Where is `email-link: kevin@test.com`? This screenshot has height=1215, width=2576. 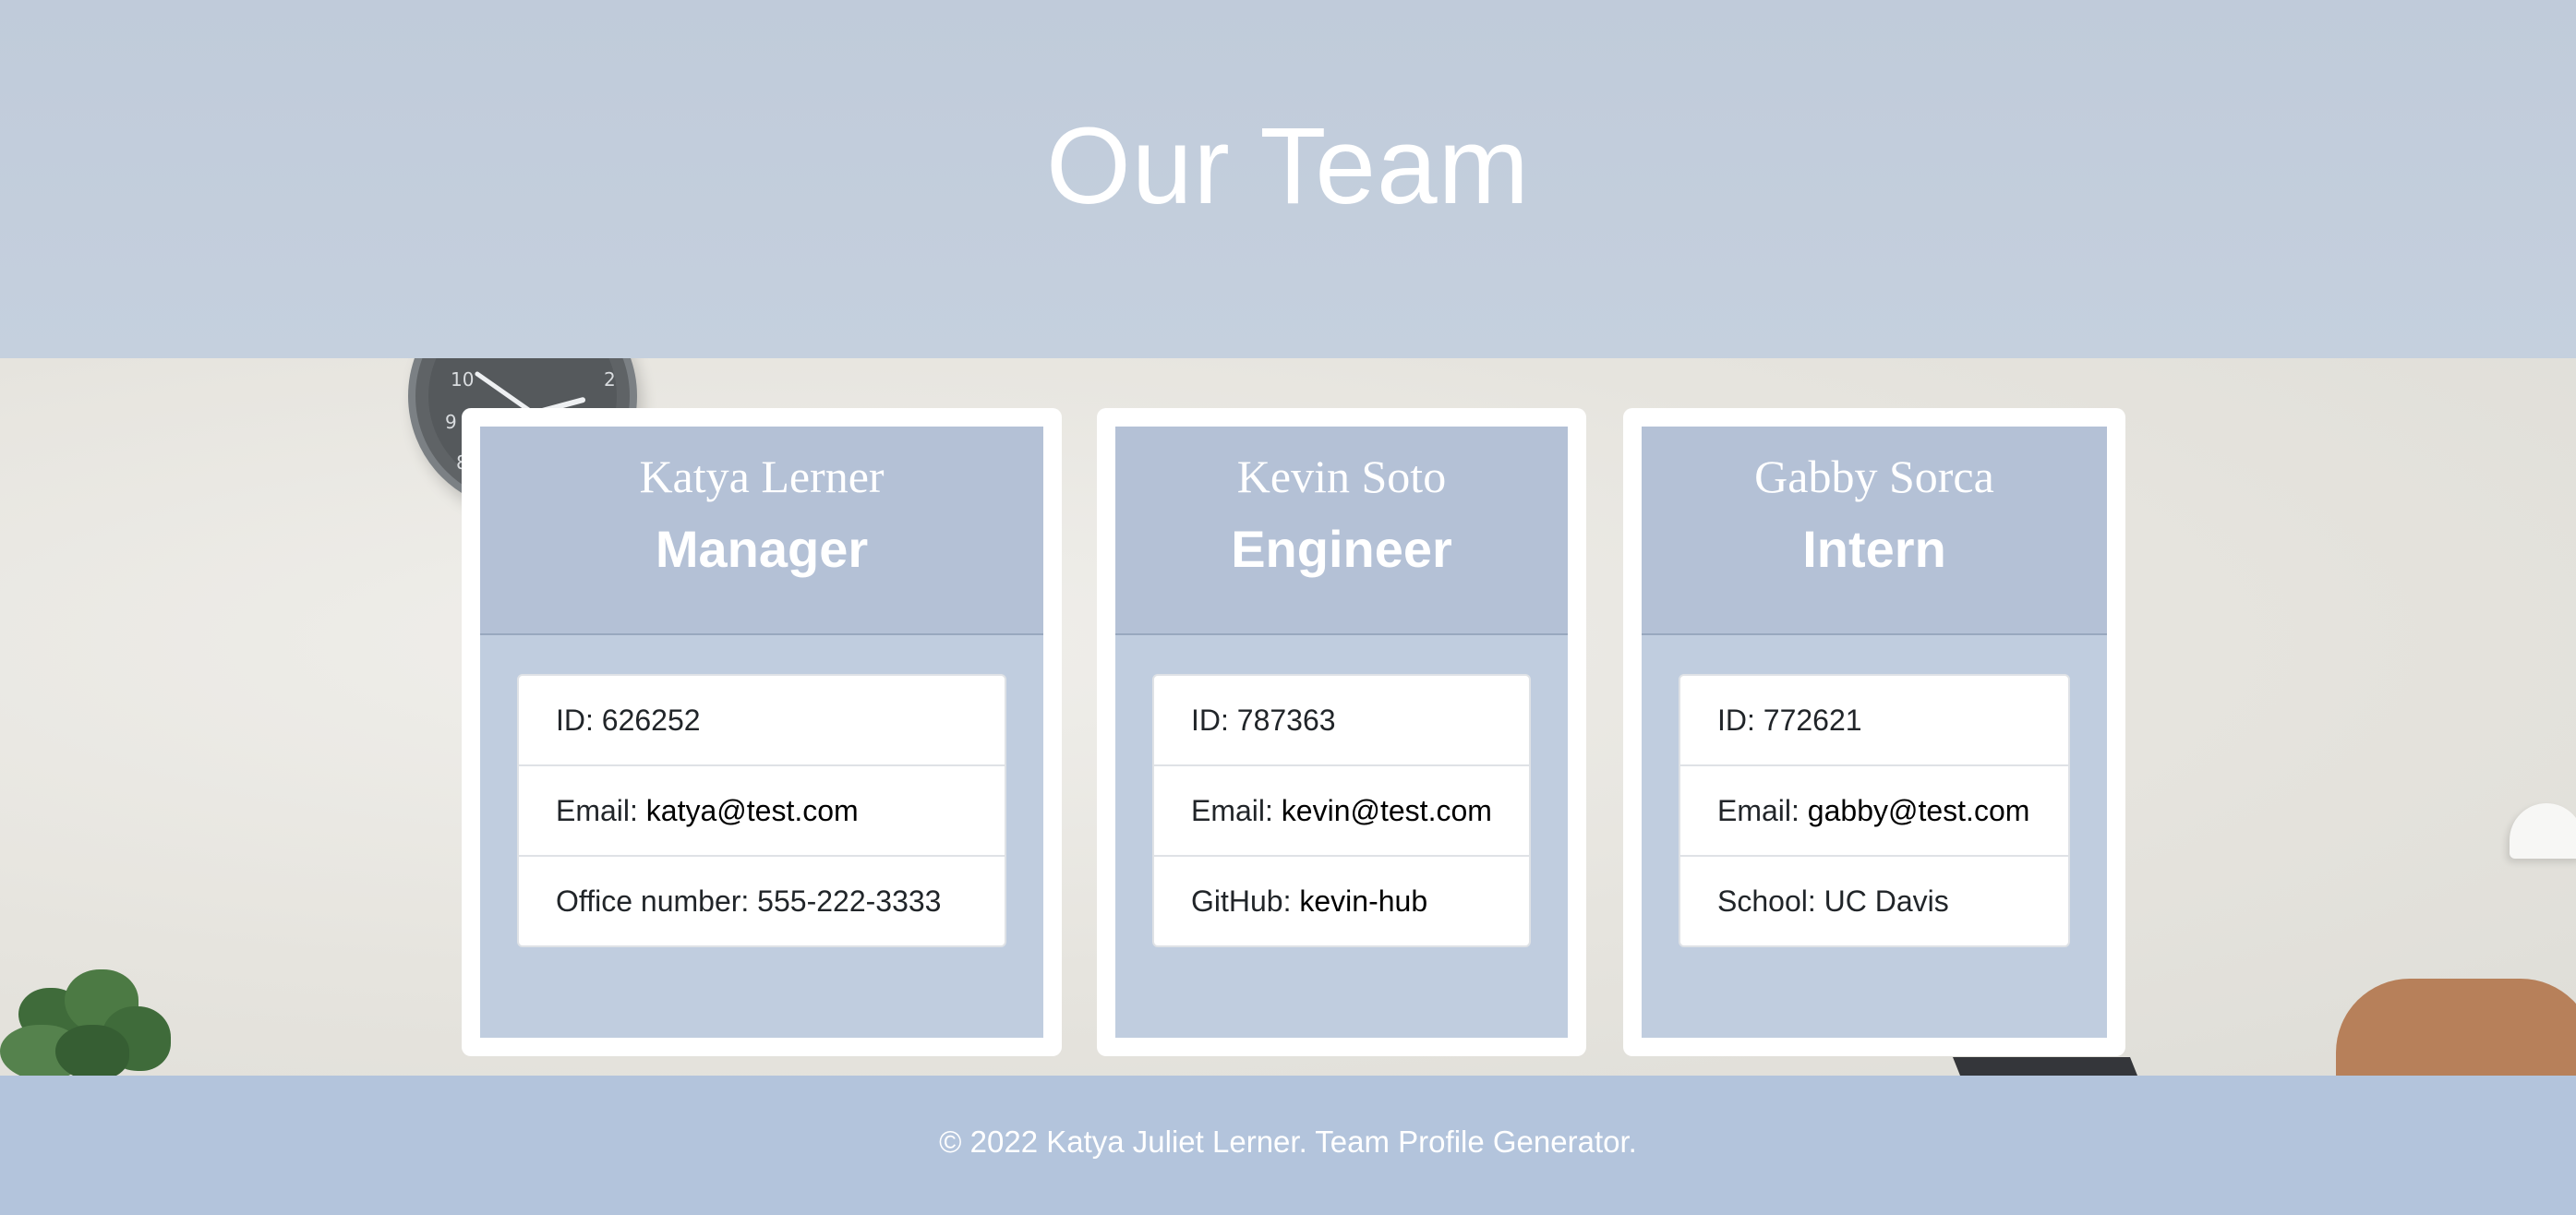 email-link: kevin@test.com is located at coordinates (1387, 810).